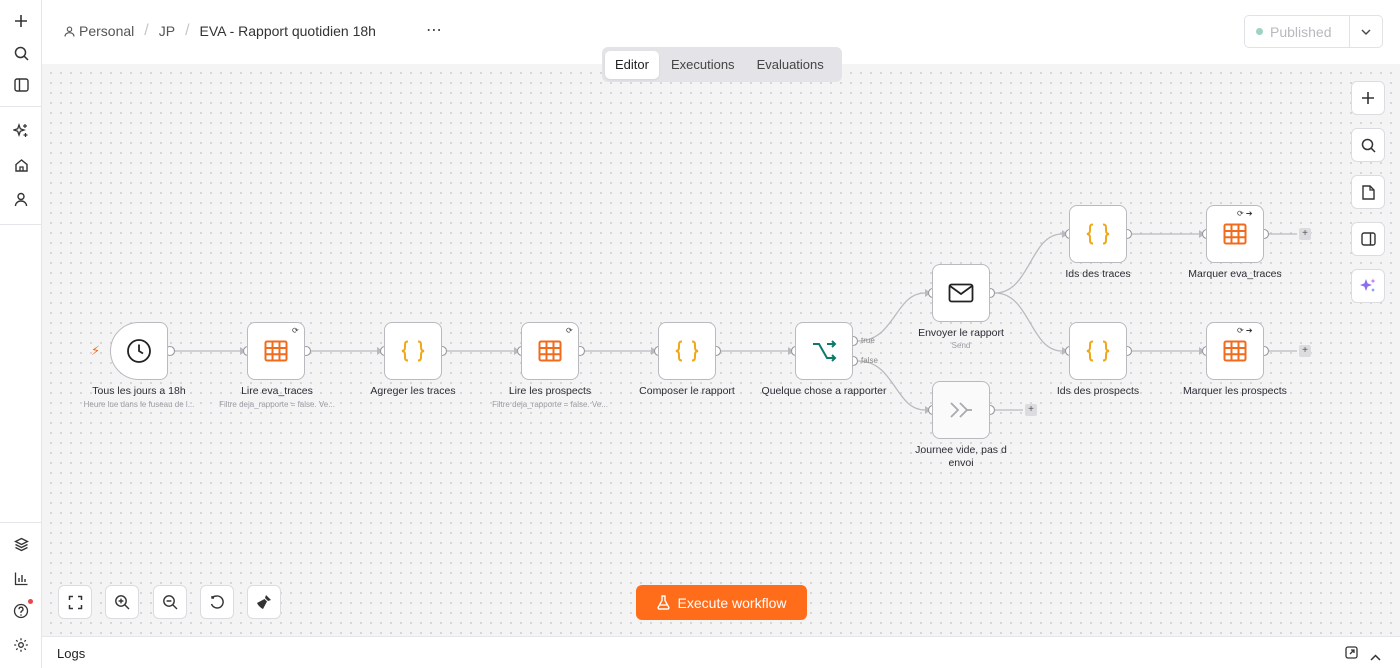 The height and width of the screenshot is (668, 1400). Describe the element at coordinates (21, 85) in the screenshot. I see `toggle-sidebar-icon` at that location.